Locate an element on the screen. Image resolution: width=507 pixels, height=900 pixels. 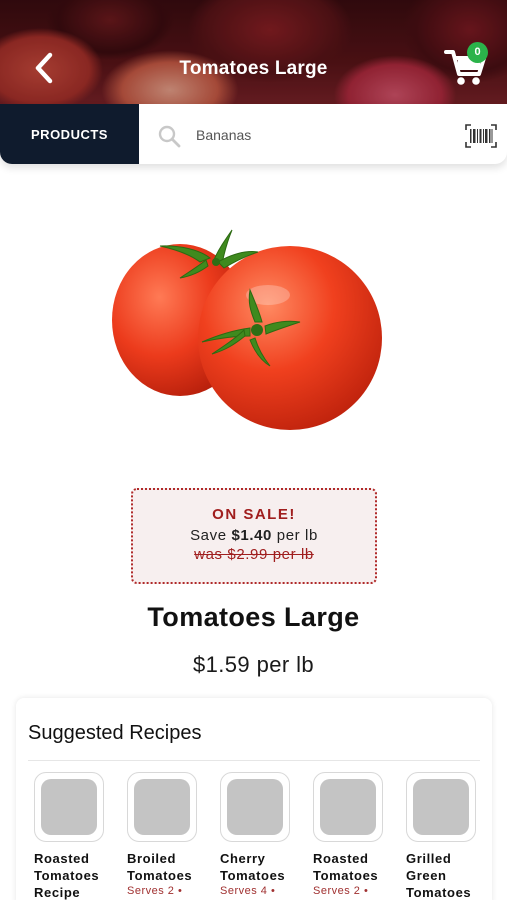
recipe-card: Roasted Tomatoes Recipe is located at coordinates (74, 836).